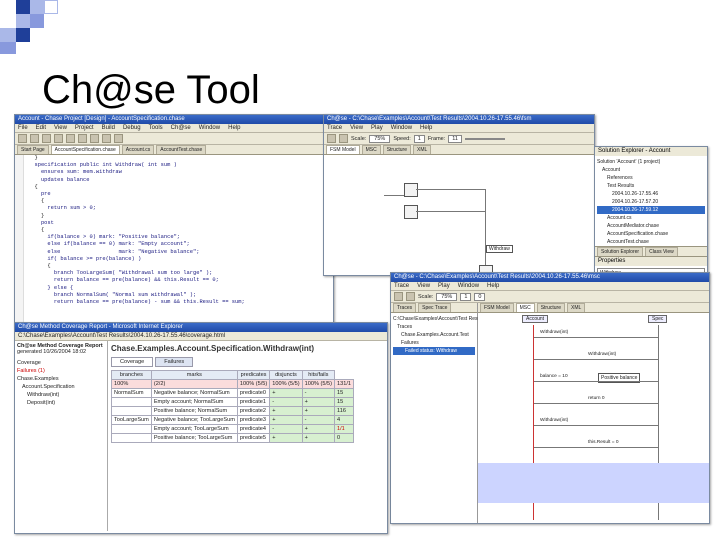  What do you see at coordinates (23, 128) in the screenshot?
I see `menu-item: File` at bounding box center [23, 128].